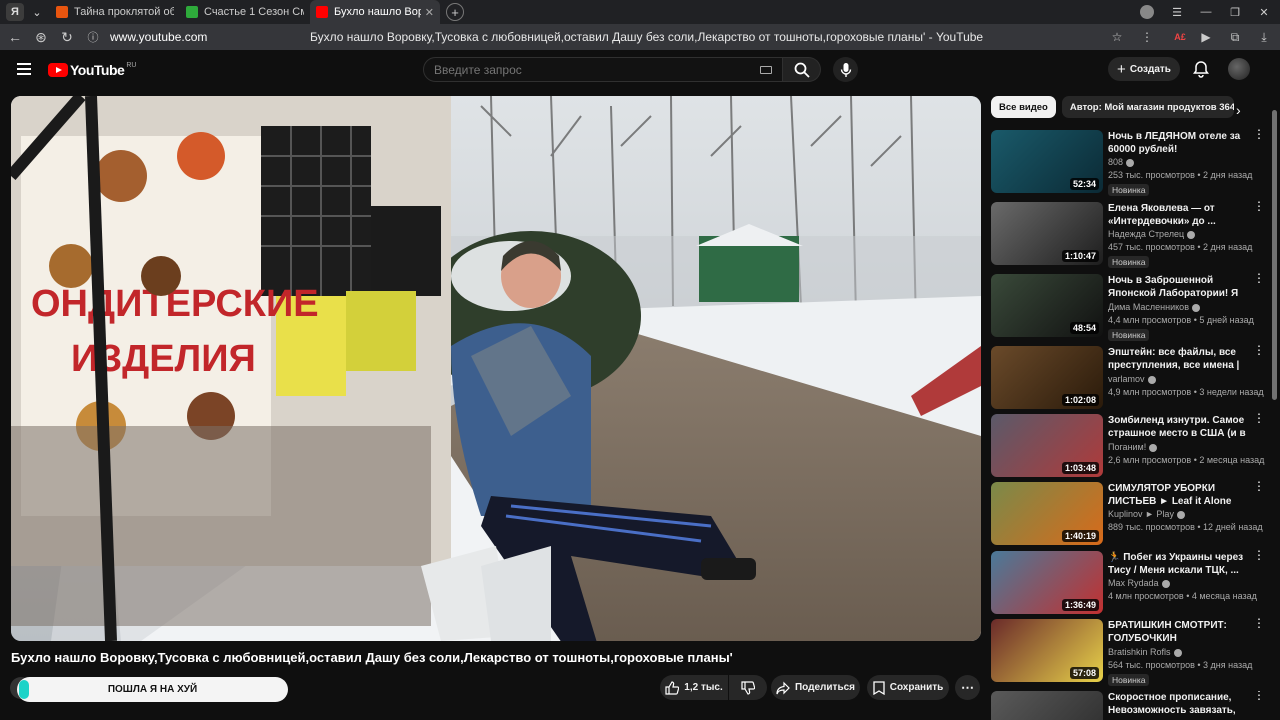 The image size is (1280, 720). Describe the element at coordinates (1080, 256) in the screenshot. I see `video-duration: 1:10:47` at that location.